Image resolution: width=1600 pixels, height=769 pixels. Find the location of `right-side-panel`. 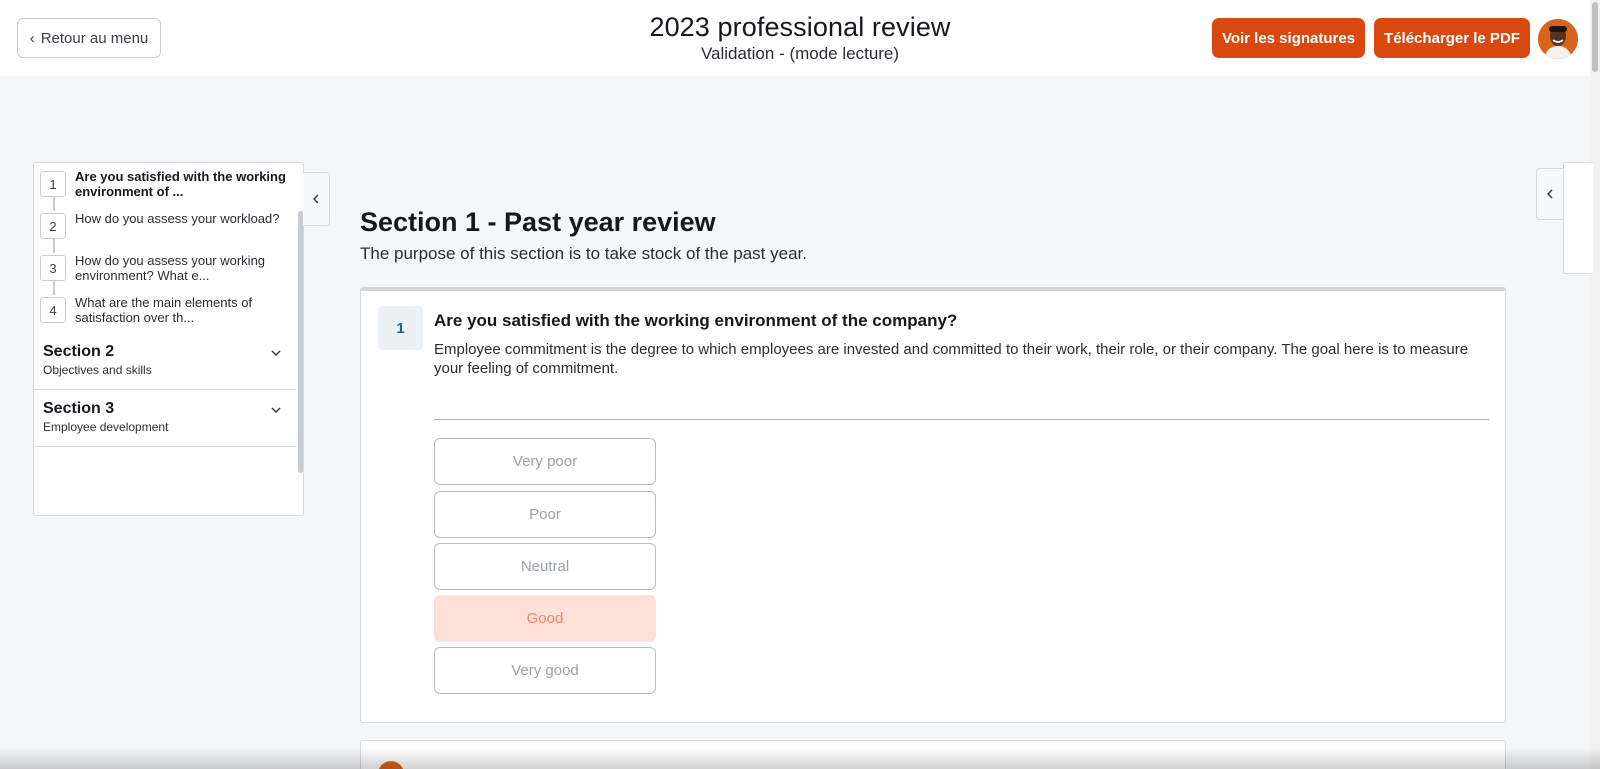

right-side-panel is located at coordinates (1578, 218).